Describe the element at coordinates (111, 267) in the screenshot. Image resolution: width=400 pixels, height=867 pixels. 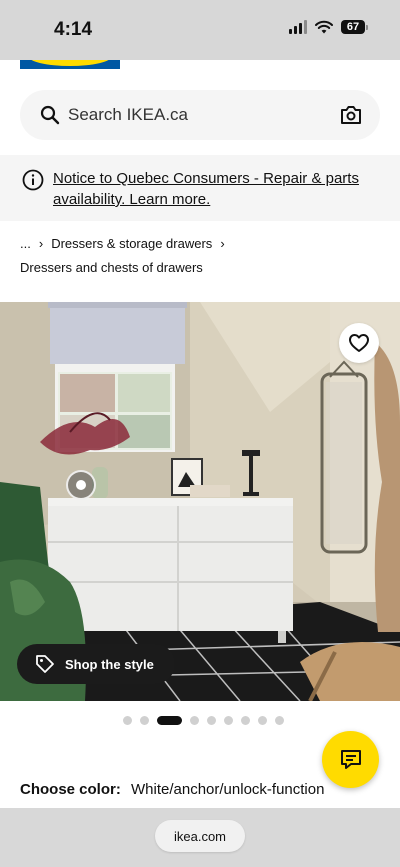
I see `breadcrumb-current: Dressers and chests of drawers` at that location.